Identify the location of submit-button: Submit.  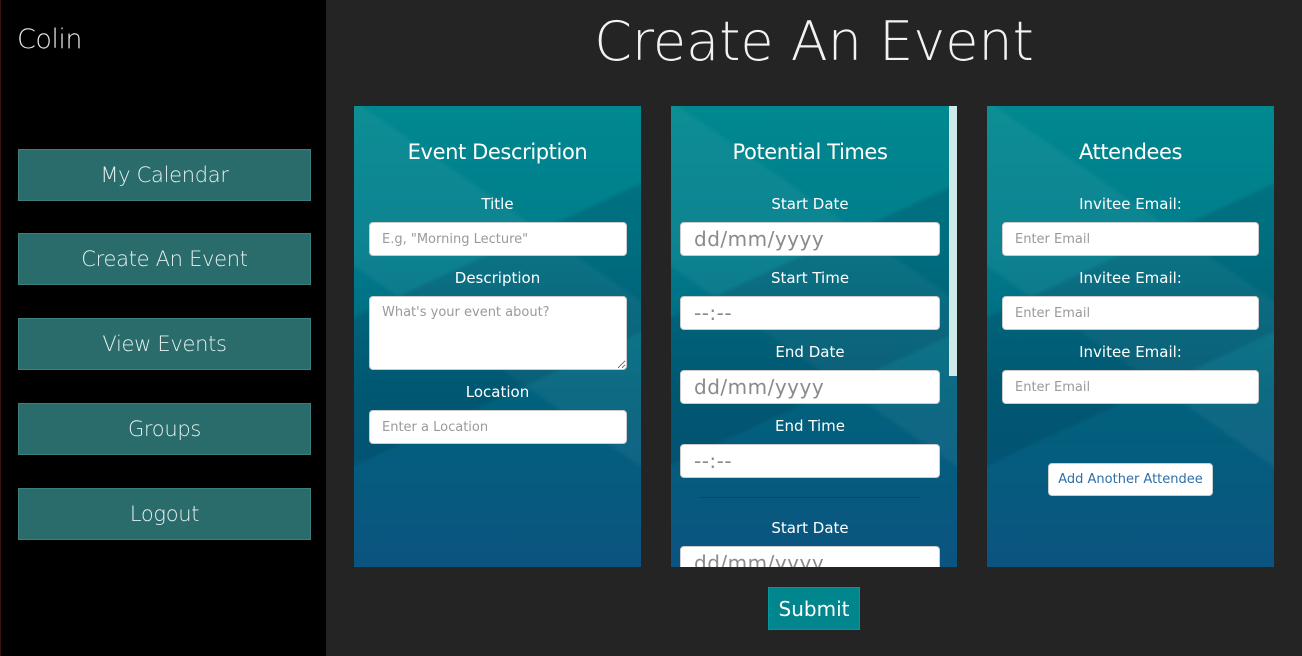
(814, 608).